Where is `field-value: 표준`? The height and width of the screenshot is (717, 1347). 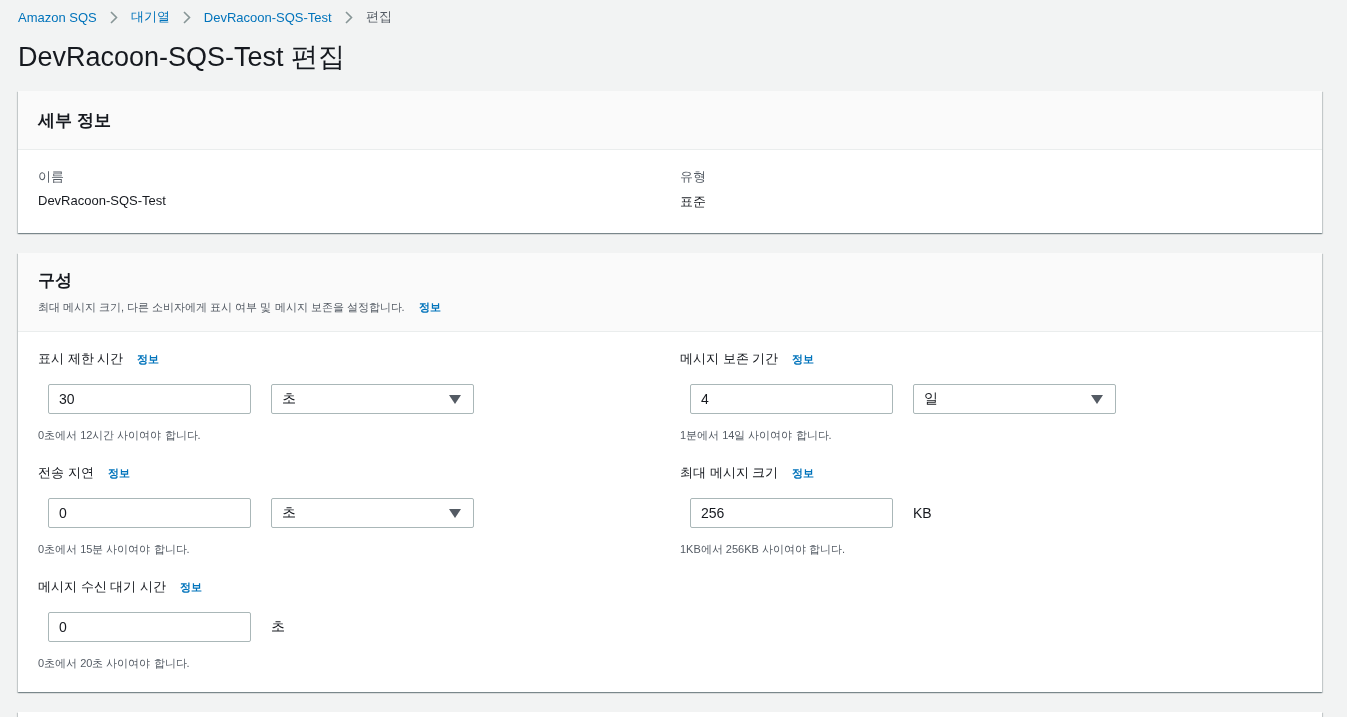
field-value: 표준 is located at coordinates (693, 202).